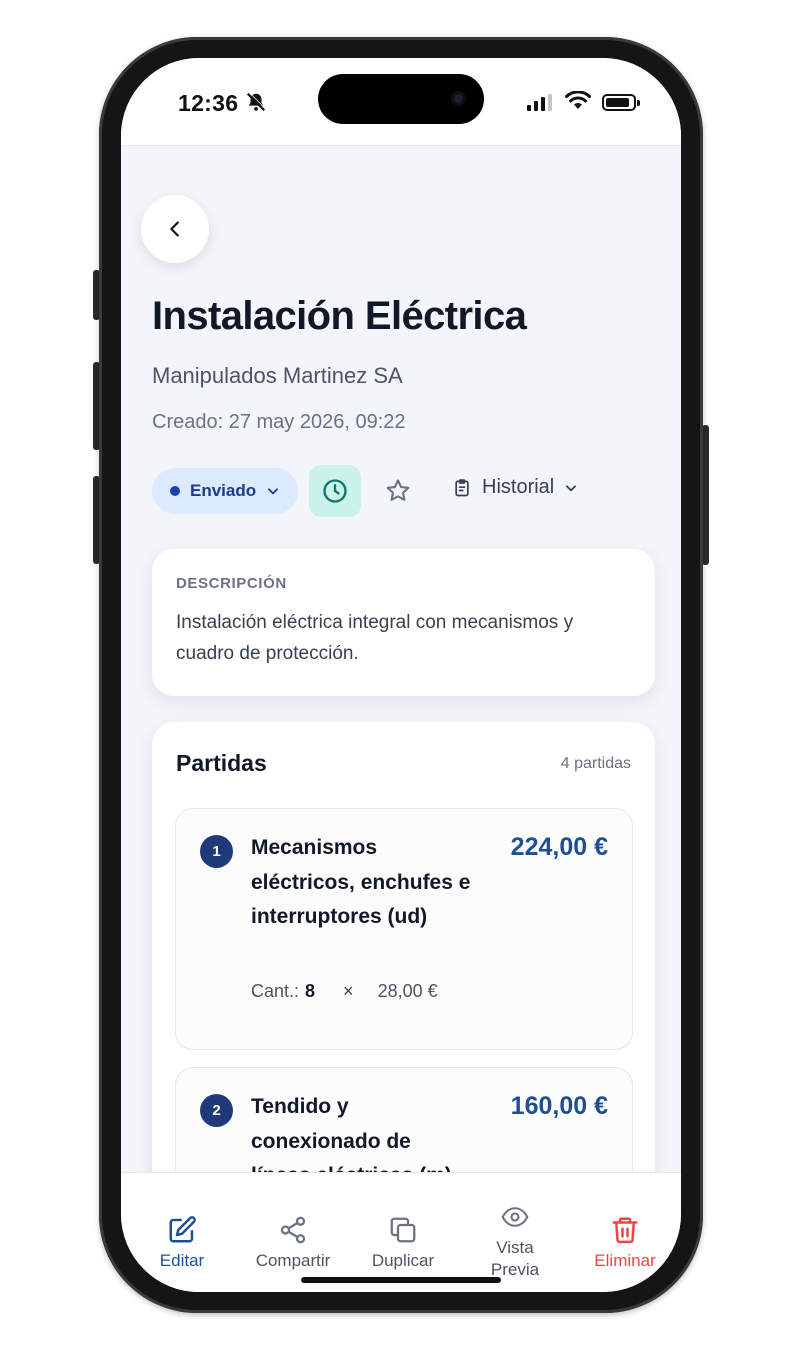  I want to click on quantity-label: Cant.:, so click(275, 991).